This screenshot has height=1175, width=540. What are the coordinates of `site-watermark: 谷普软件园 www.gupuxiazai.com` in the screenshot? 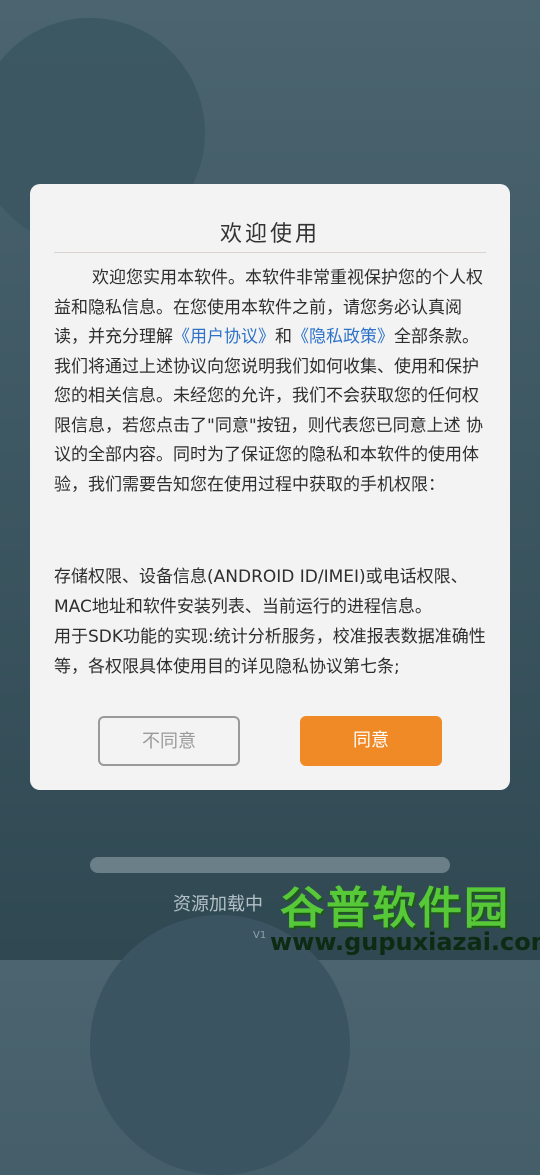 It's located at (405, 914).